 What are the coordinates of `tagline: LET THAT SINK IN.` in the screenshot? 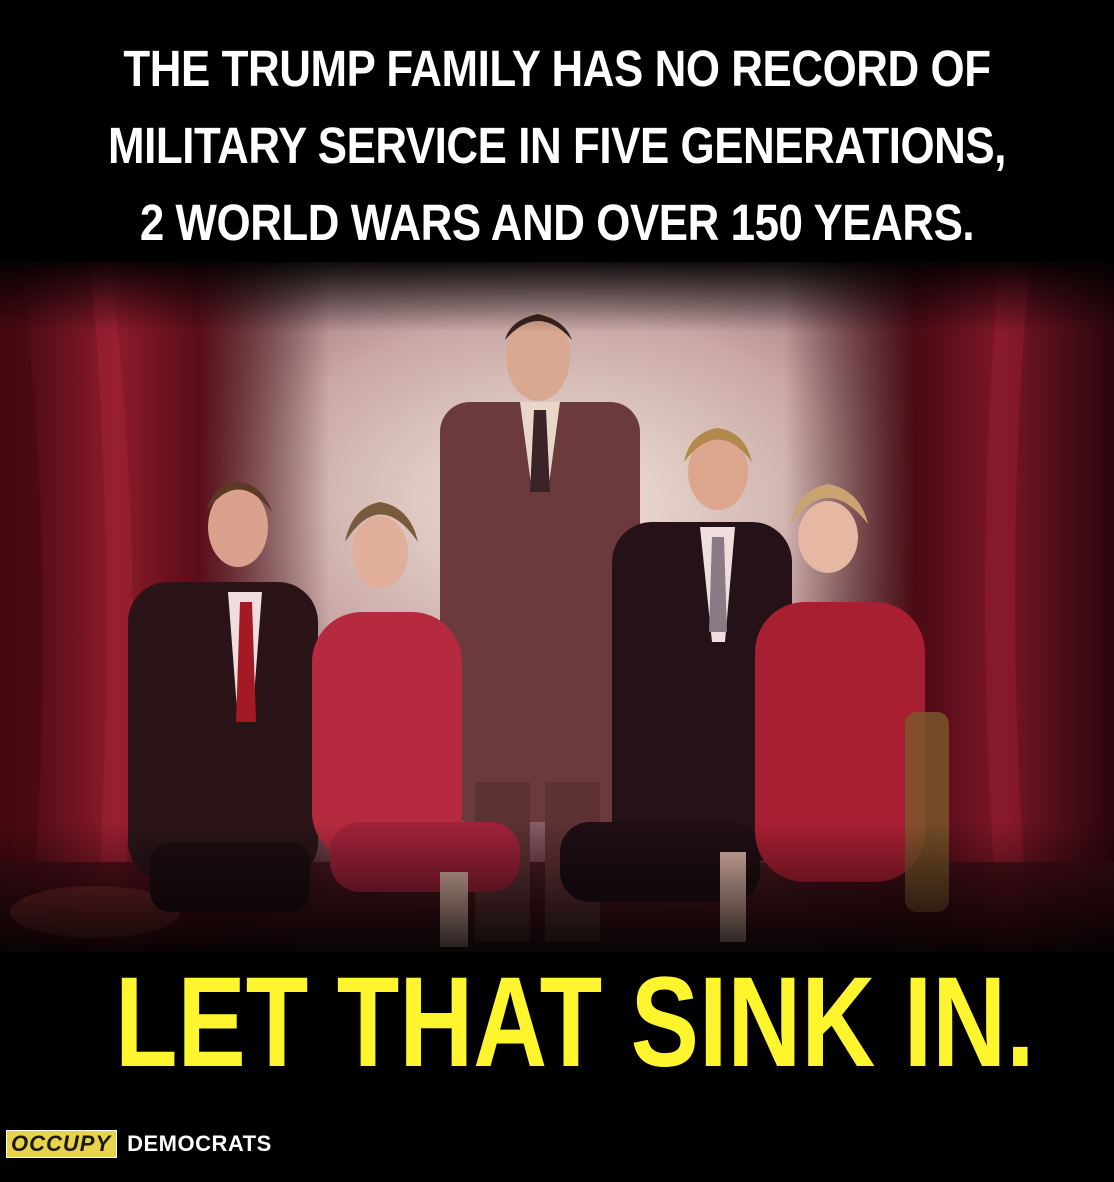 It's located at (557, 1023).